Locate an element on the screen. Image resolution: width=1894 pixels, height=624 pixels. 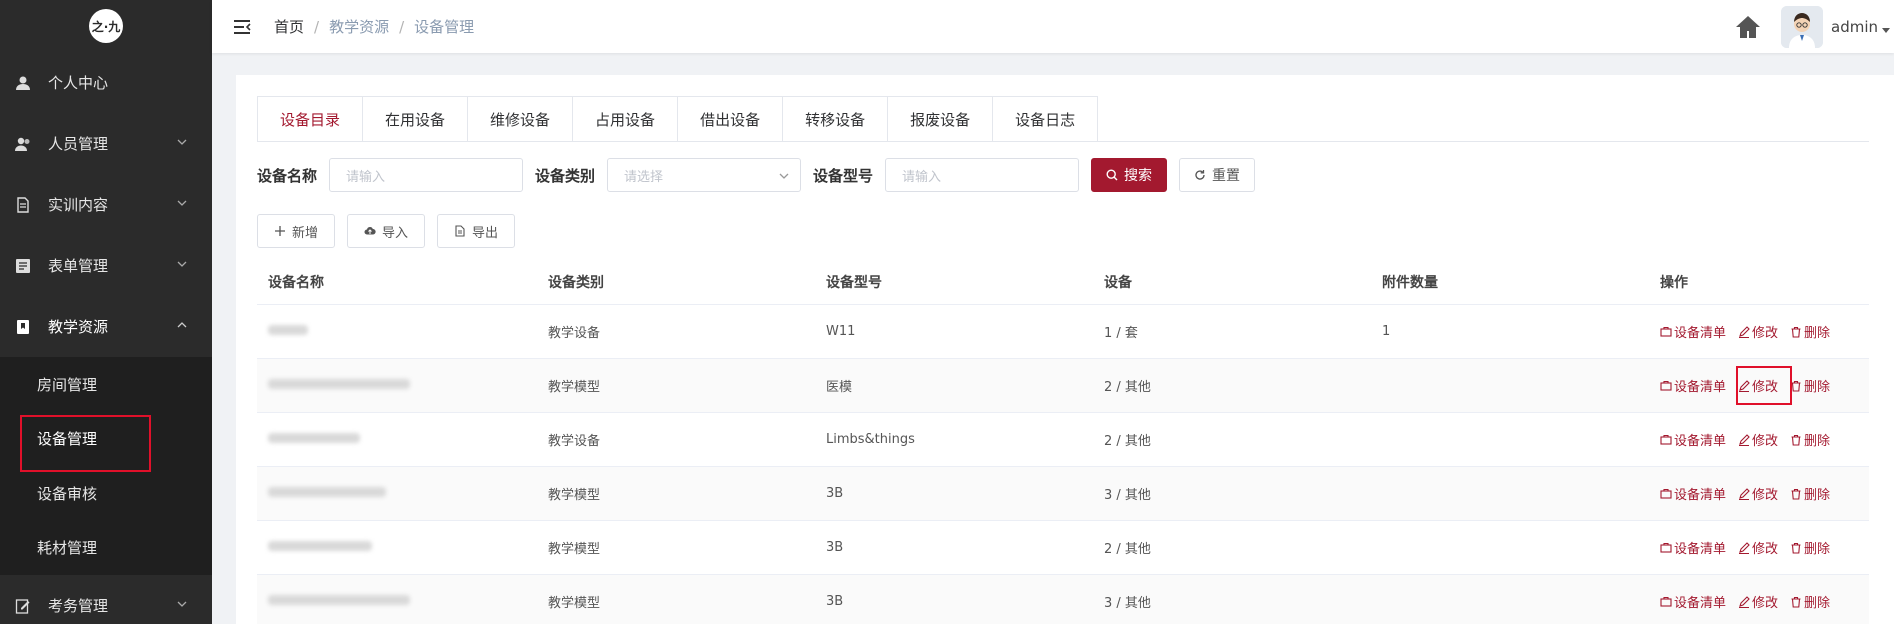
tab-in-use-equipment: 在用设备 is located at coordinates (416, 119).